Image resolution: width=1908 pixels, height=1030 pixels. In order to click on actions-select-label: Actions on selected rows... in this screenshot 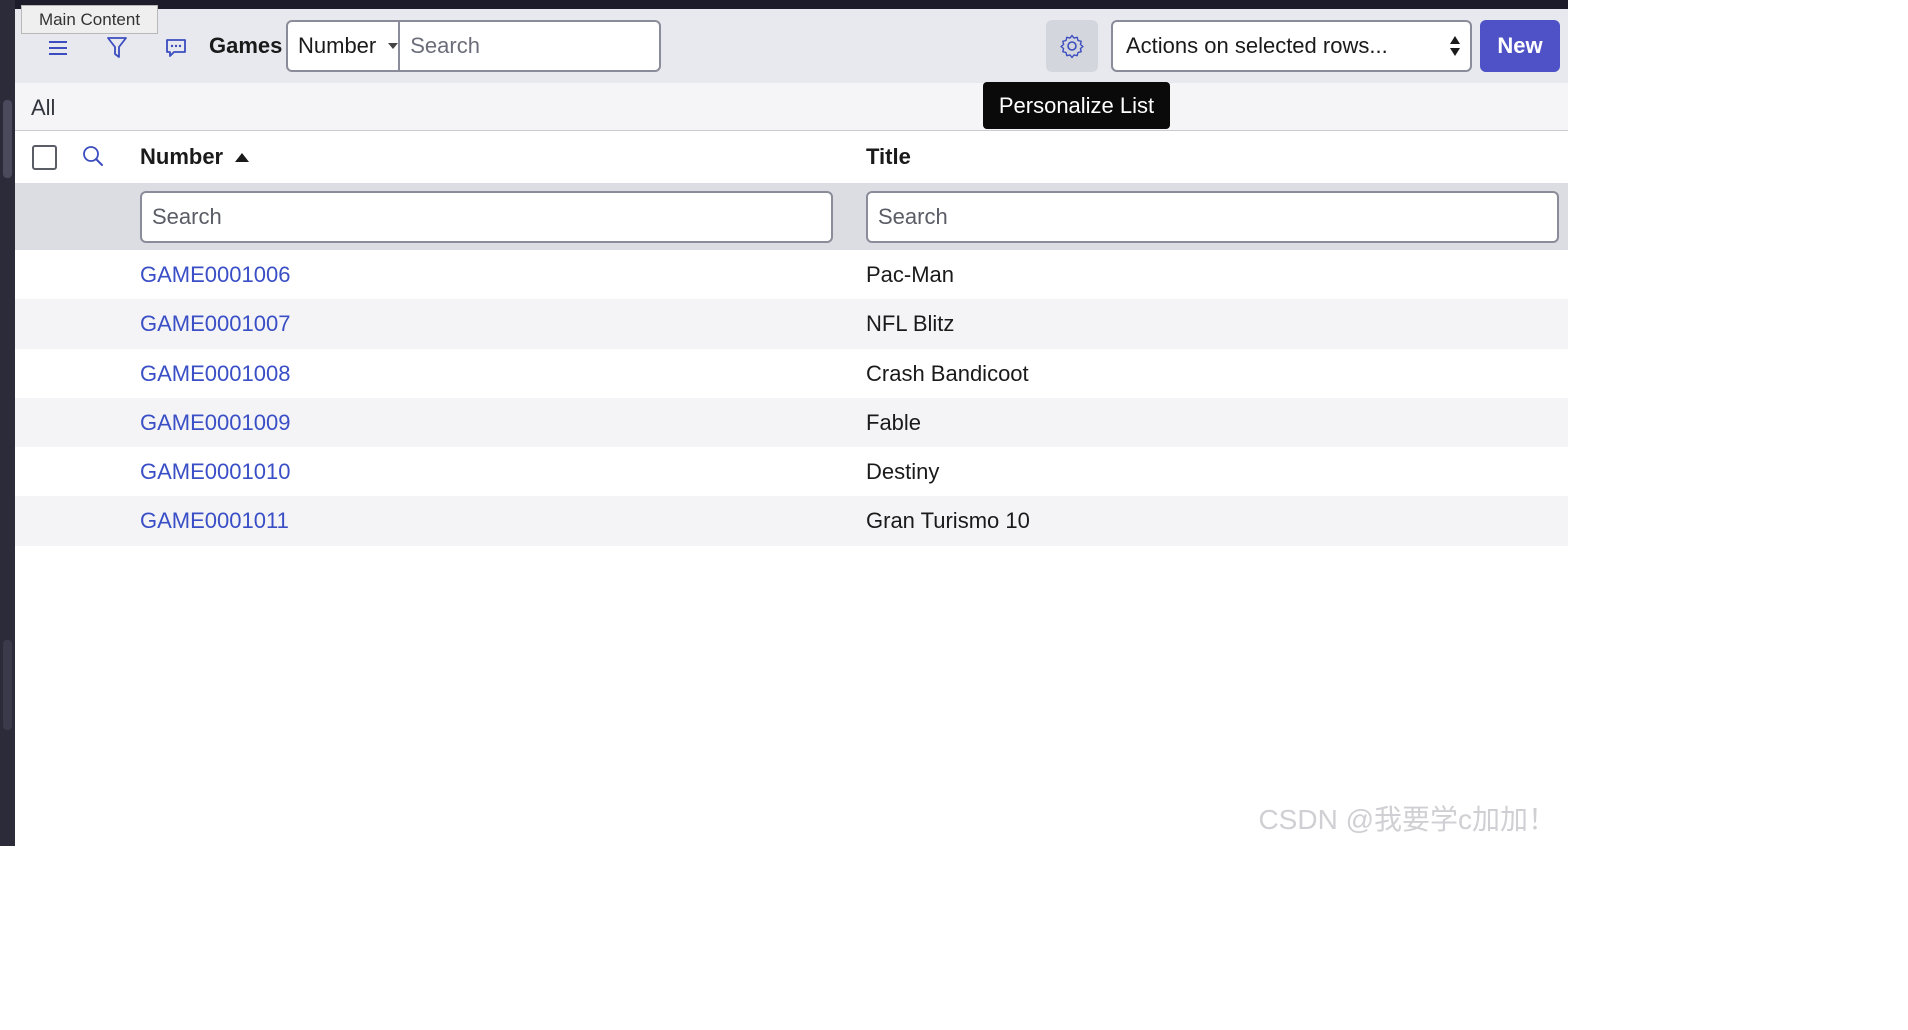, I will do `click(1257, 45)`.